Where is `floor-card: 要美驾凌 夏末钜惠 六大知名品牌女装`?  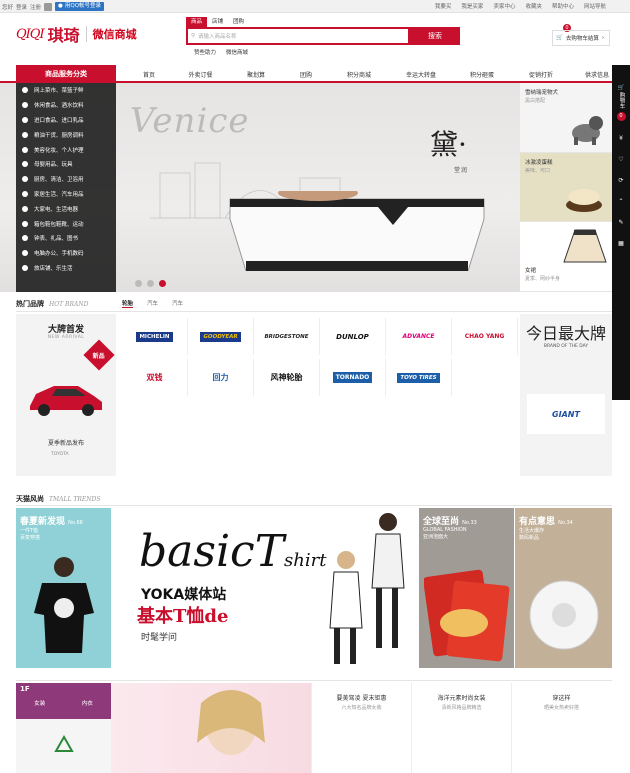 floor-card: 要美驾凌 夏末钜惠 六大知名品牌女装 is located at coordinates (361, 728).